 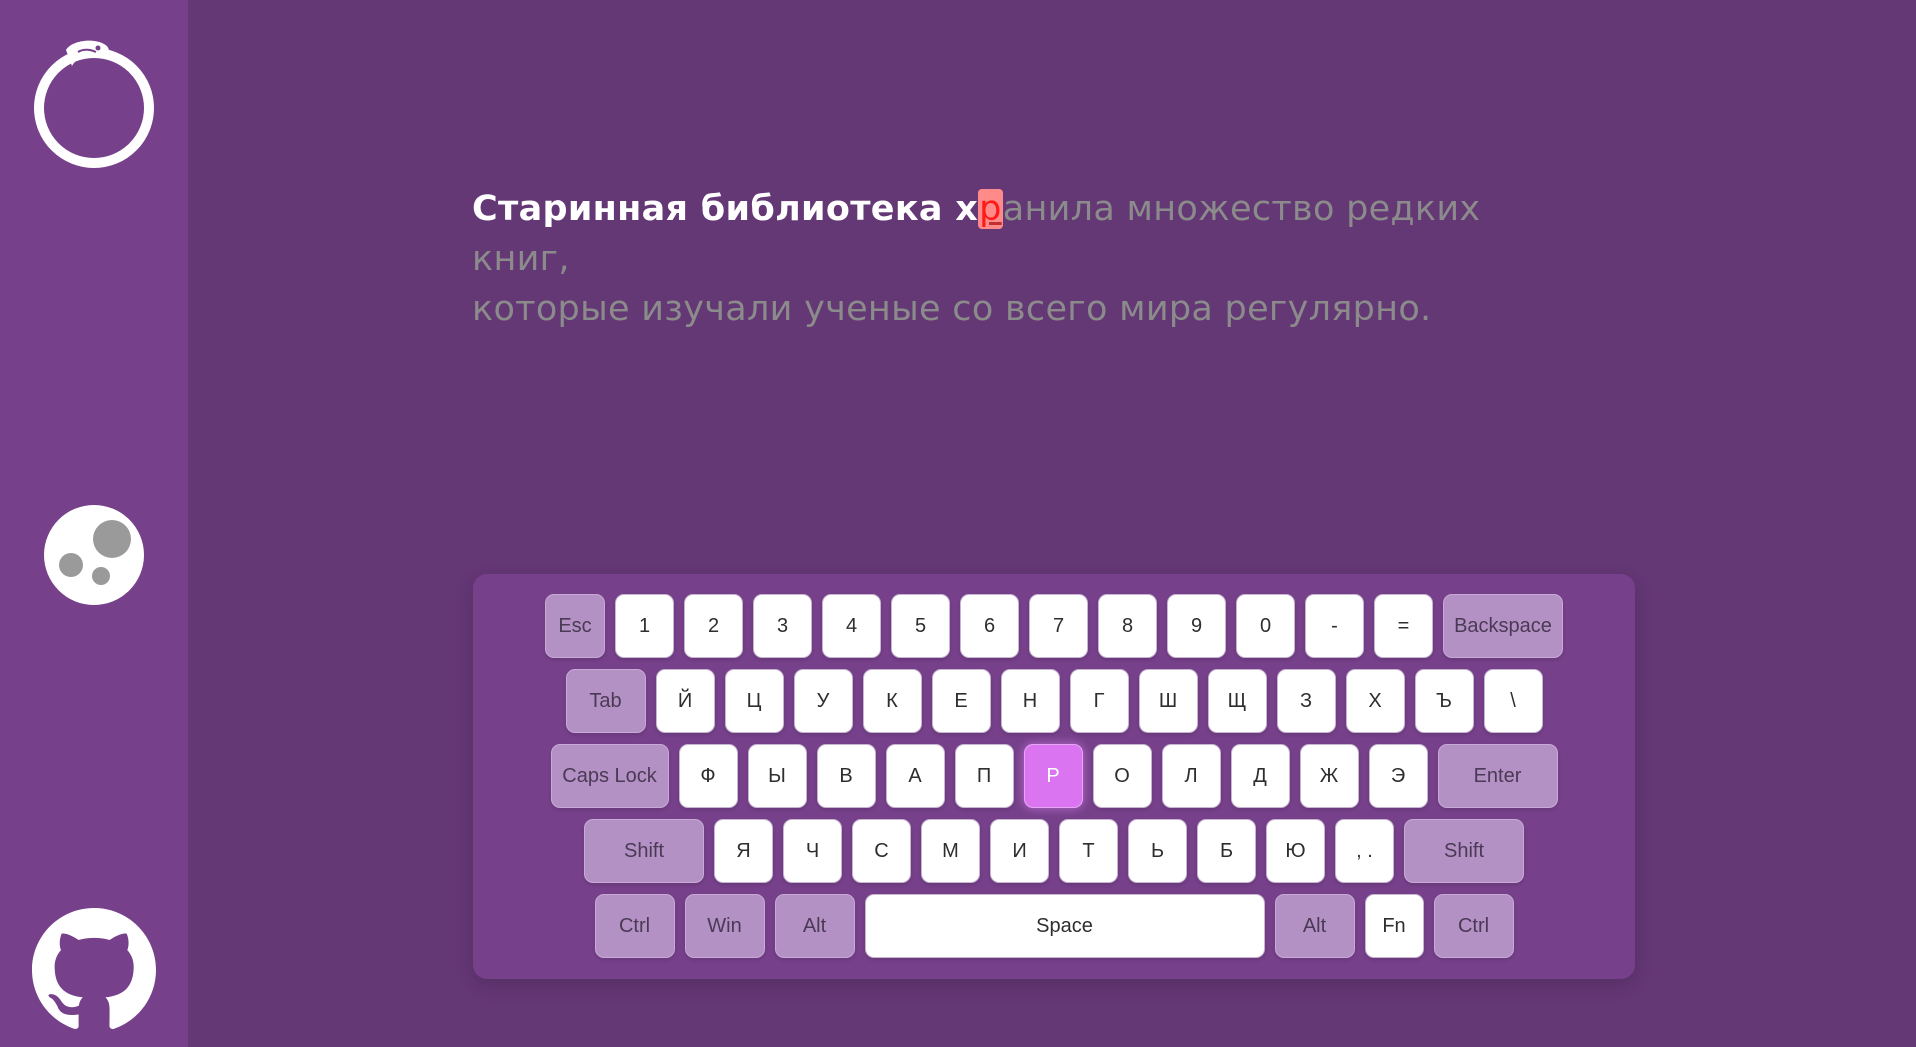 What do you see at coordinates (851, 626) in the screenshot?
I see `key-4: 4` at bounding box center [851, 626].